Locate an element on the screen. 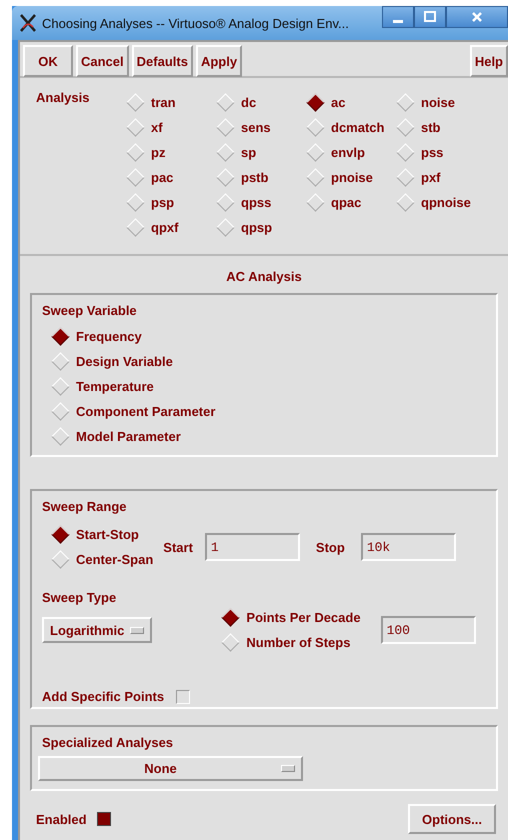  radio-label: psp is located at coordinates (162, 202).